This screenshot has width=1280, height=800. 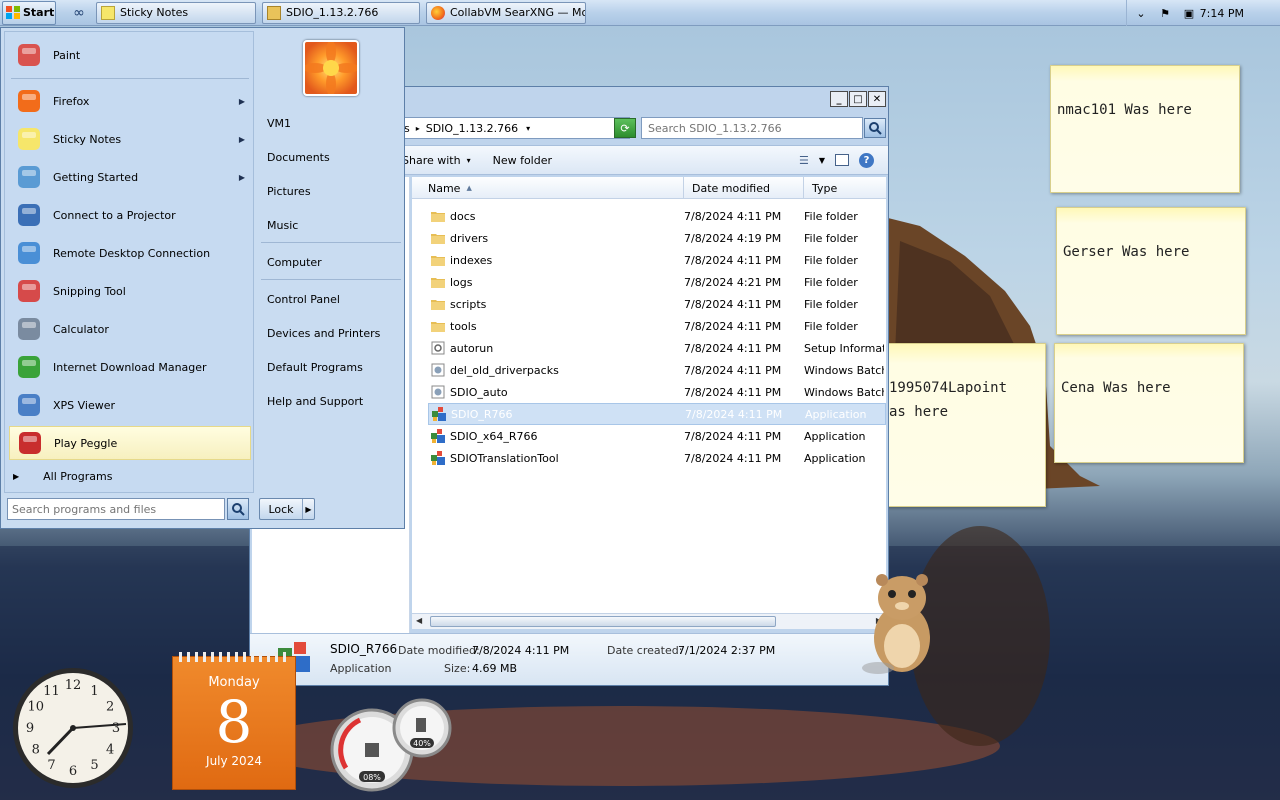 I want to click on cpu-meter-gadget: 08% 40%, so click(x=393, y=746).